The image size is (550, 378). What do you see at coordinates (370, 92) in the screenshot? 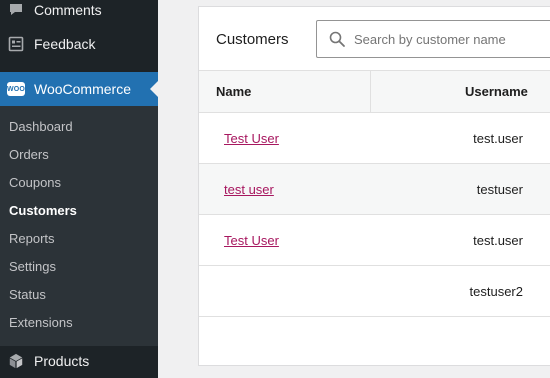
I see `column-divider` at bounding box center [370, 92].